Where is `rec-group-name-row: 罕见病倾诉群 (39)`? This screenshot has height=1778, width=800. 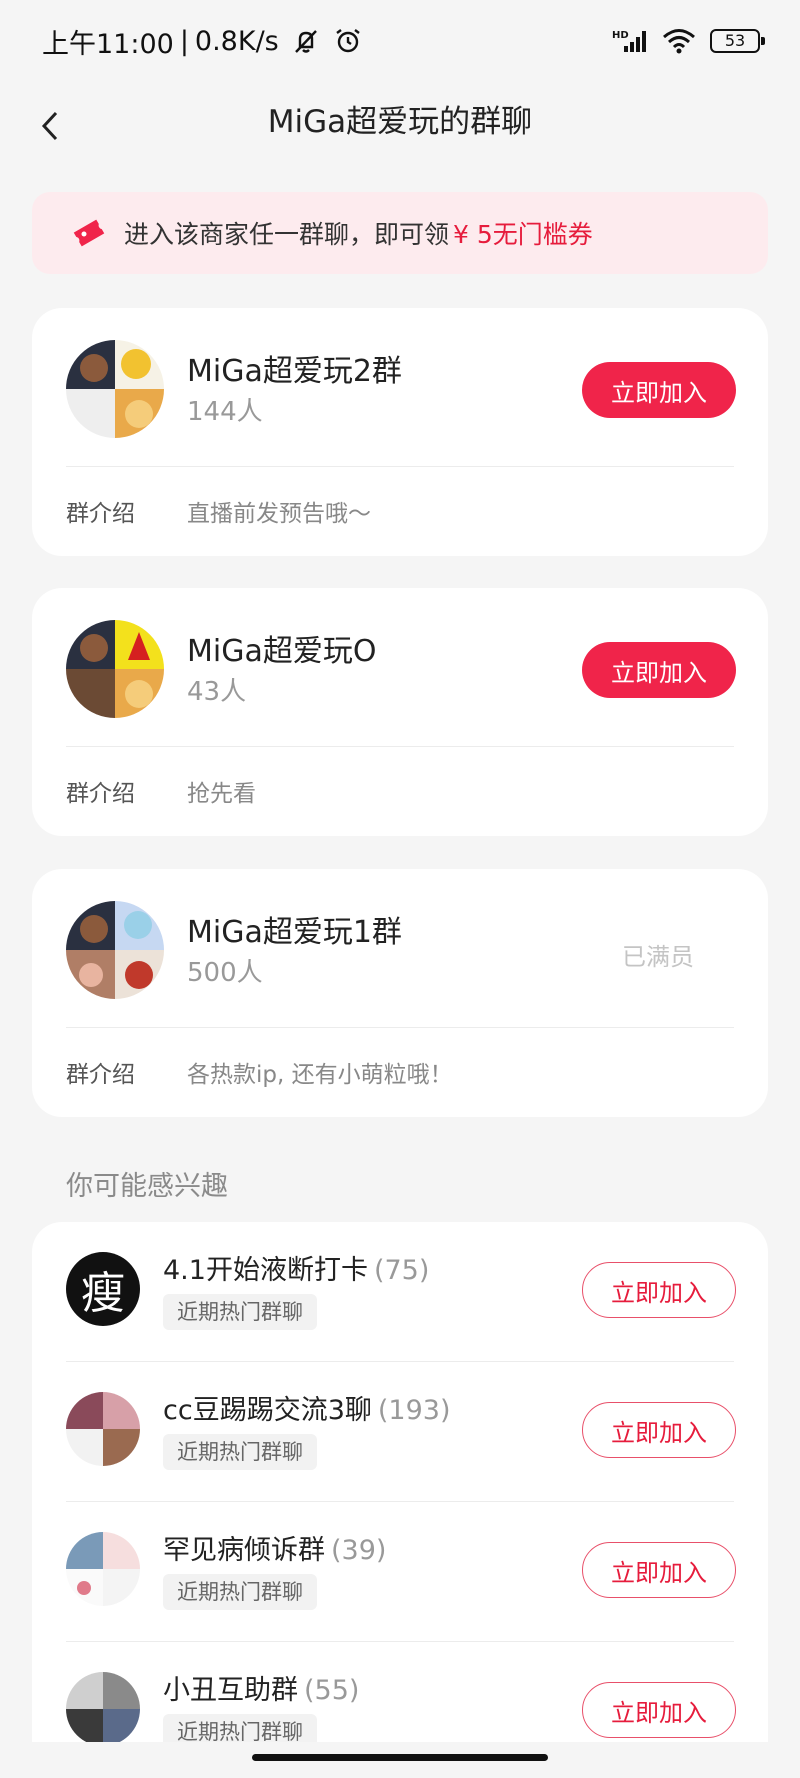
rec-group-name-row: 罕见病倾诉群 (39) is located at coordinates (274, 1547).